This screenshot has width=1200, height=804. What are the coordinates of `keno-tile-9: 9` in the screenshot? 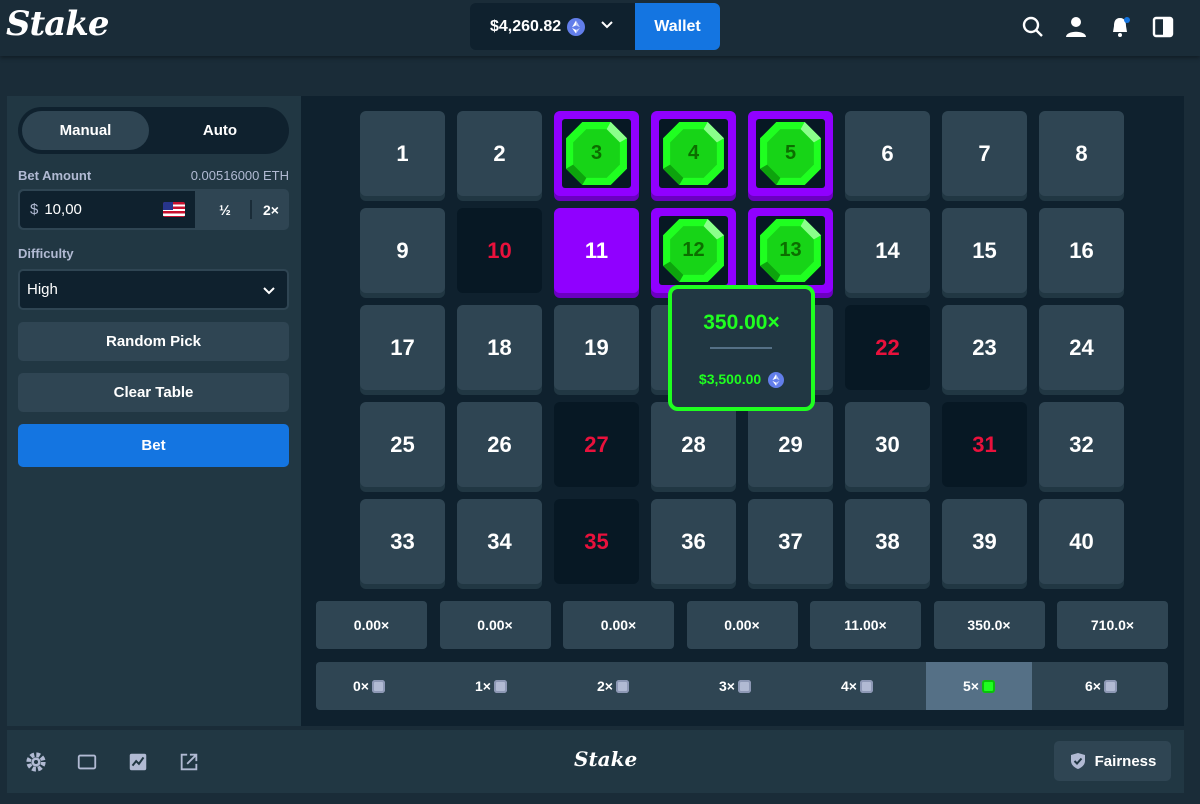 It's located at (402, 250).